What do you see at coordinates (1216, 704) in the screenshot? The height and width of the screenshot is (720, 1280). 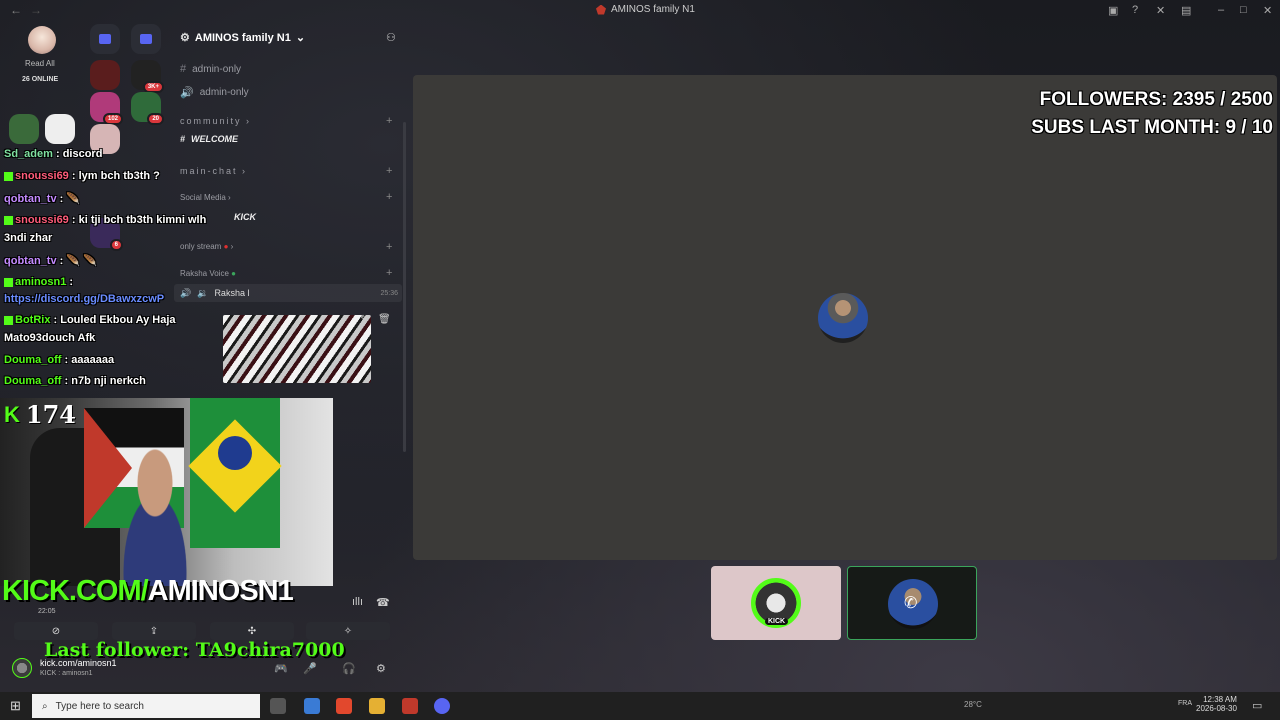 I see `system-clock: 12:38 AM 2026-08-30` at bounding box center [1216, 704].